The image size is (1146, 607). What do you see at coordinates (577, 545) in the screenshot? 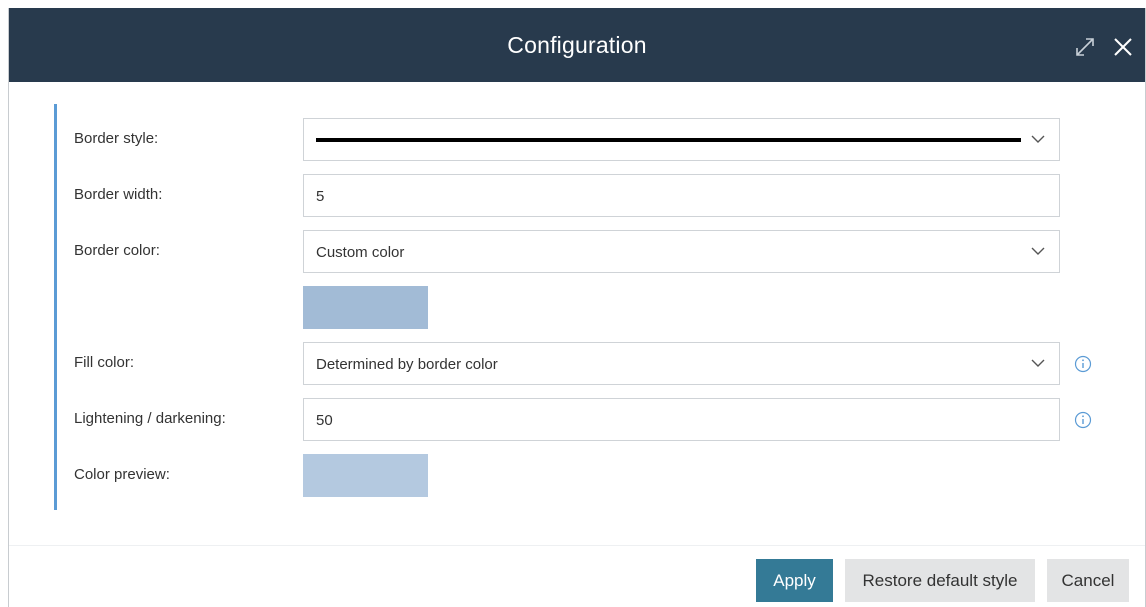
I see `footer-divider` at bounding box center [577, 545].